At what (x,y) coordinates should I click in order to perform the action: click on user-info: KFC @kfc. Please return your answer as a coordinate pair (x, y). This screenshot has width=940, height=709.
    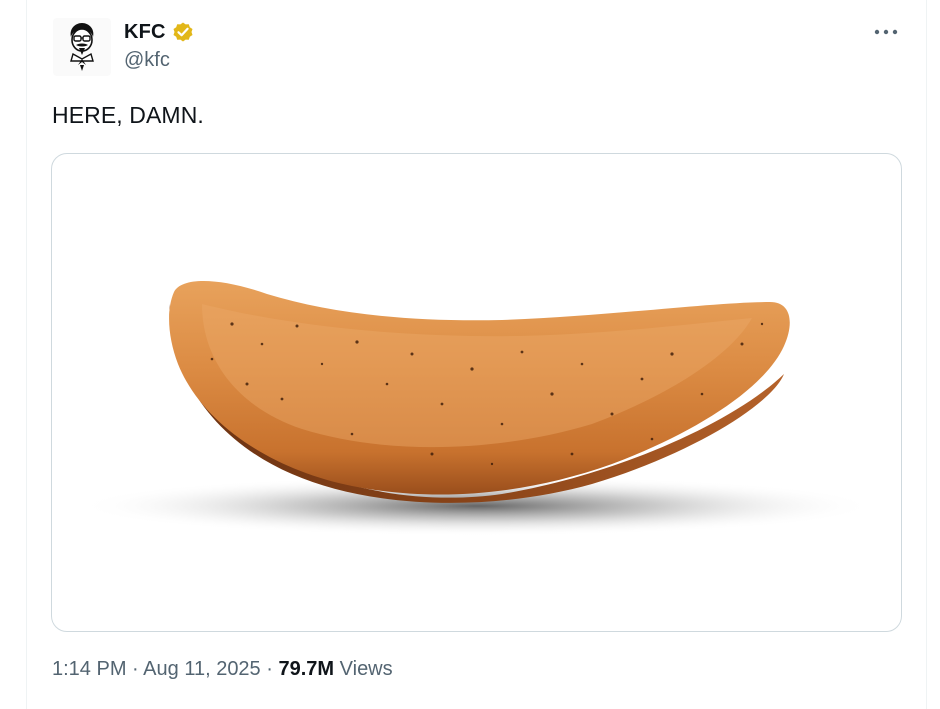
    Looking at the image, I should click on (159, 45).